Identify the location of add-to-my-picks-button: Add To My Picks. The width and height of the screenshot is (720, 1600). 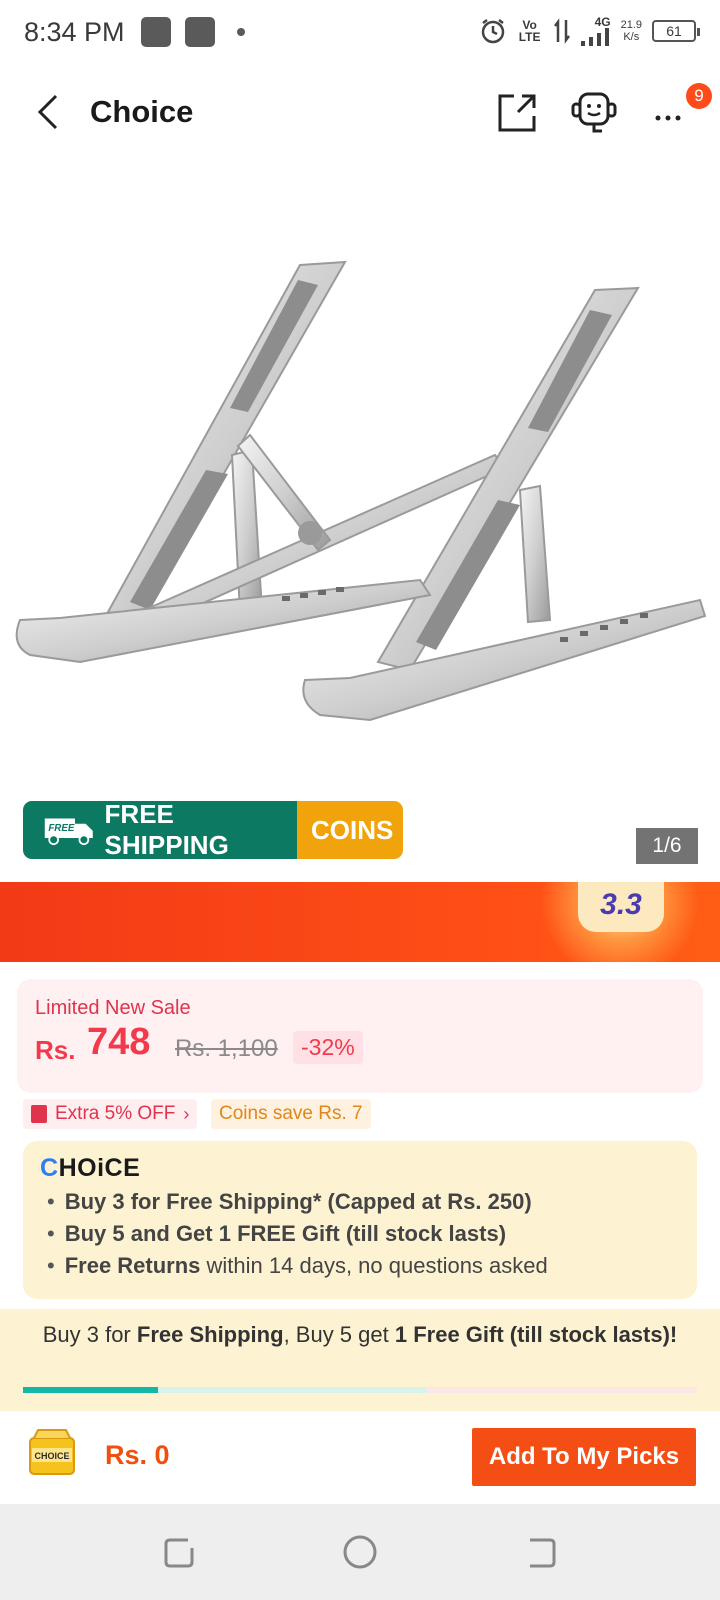
(584, 1457).